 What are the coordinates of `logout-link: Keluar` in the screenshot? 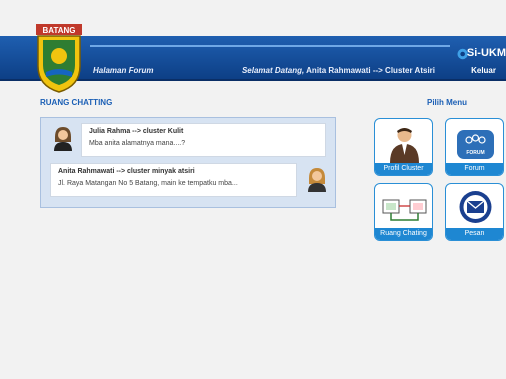 It's located at (483, 70).